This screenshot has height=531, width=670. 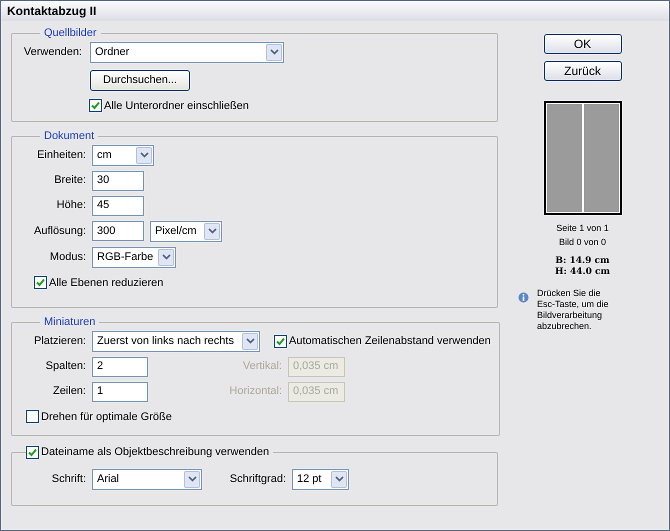 I want to click on field-label: Höhe:, so click(x=71, y=206).